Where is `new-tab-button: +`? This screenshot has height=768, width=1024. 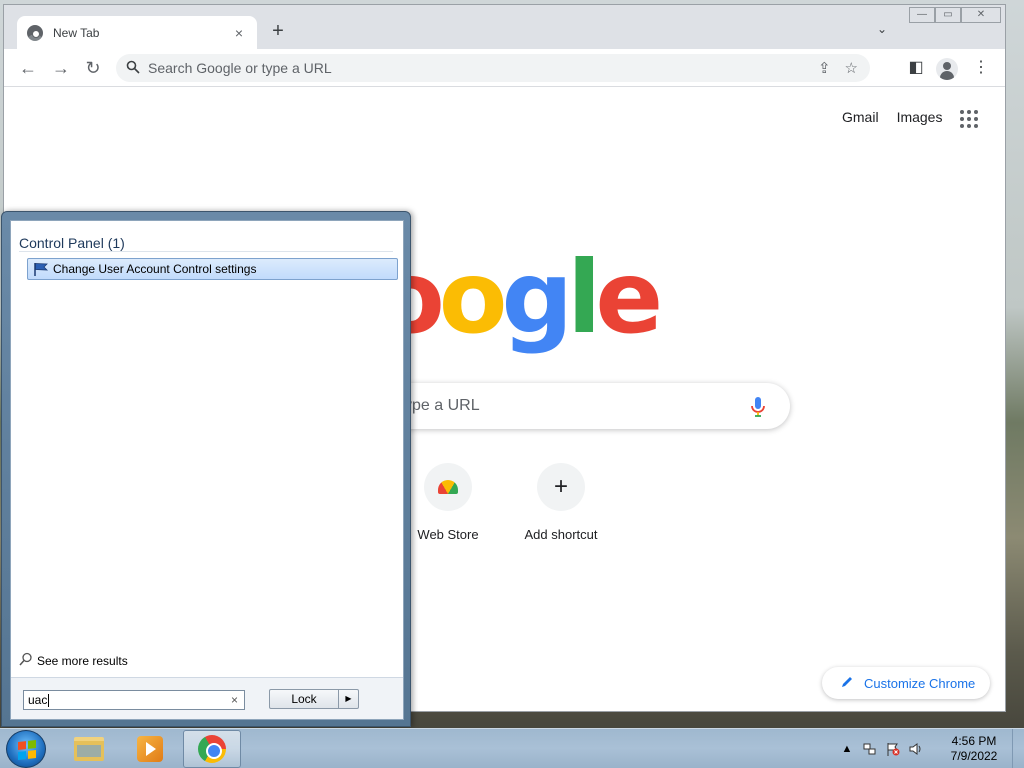
new-tab-button: + is located at coordinates (278, 32).